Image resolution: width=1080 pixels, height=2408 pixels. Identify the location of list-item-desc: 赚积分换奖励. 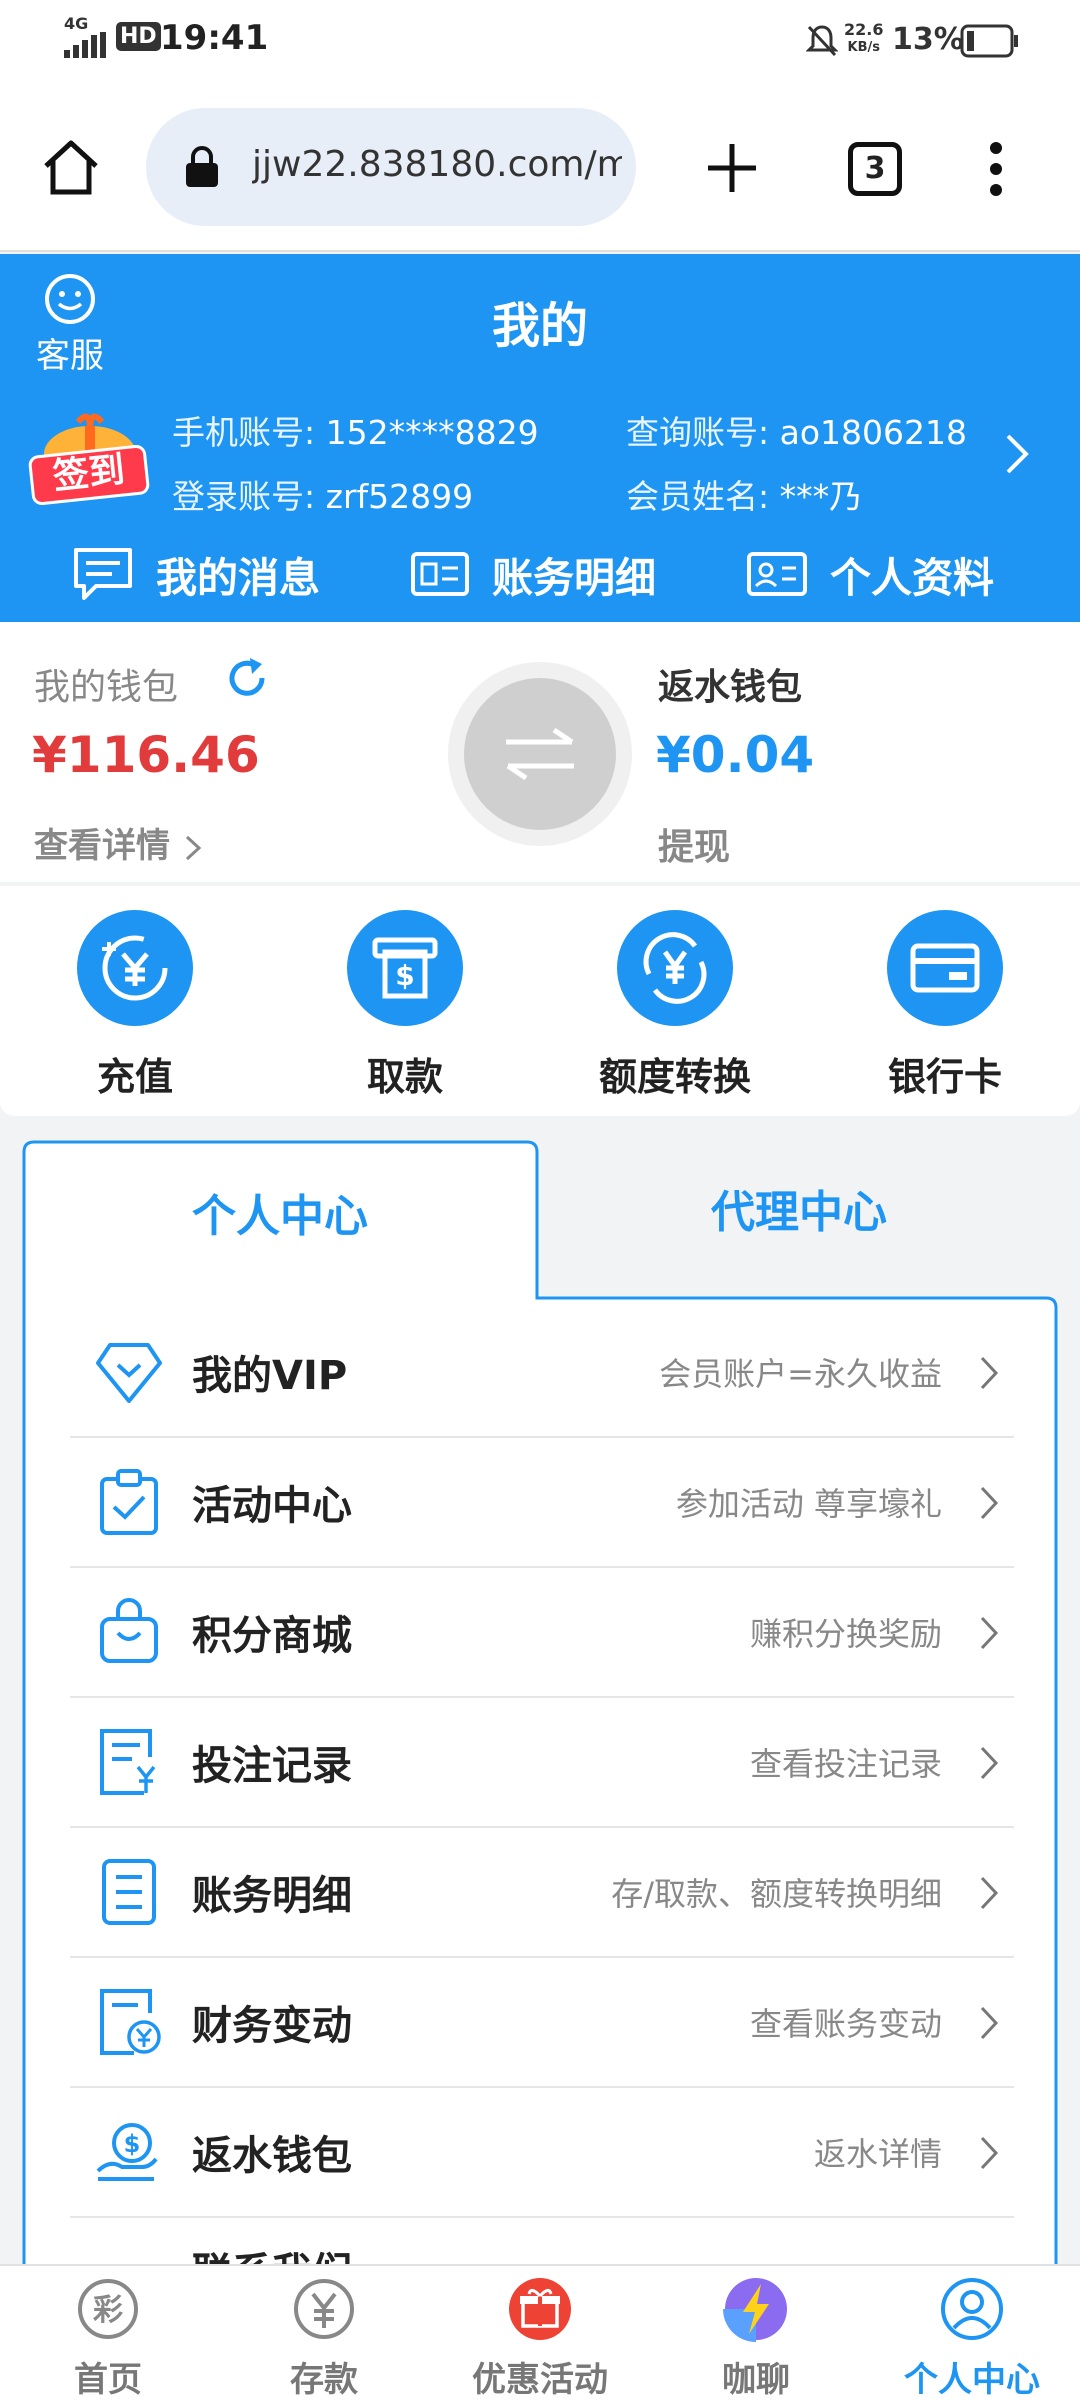
(845, 1634).